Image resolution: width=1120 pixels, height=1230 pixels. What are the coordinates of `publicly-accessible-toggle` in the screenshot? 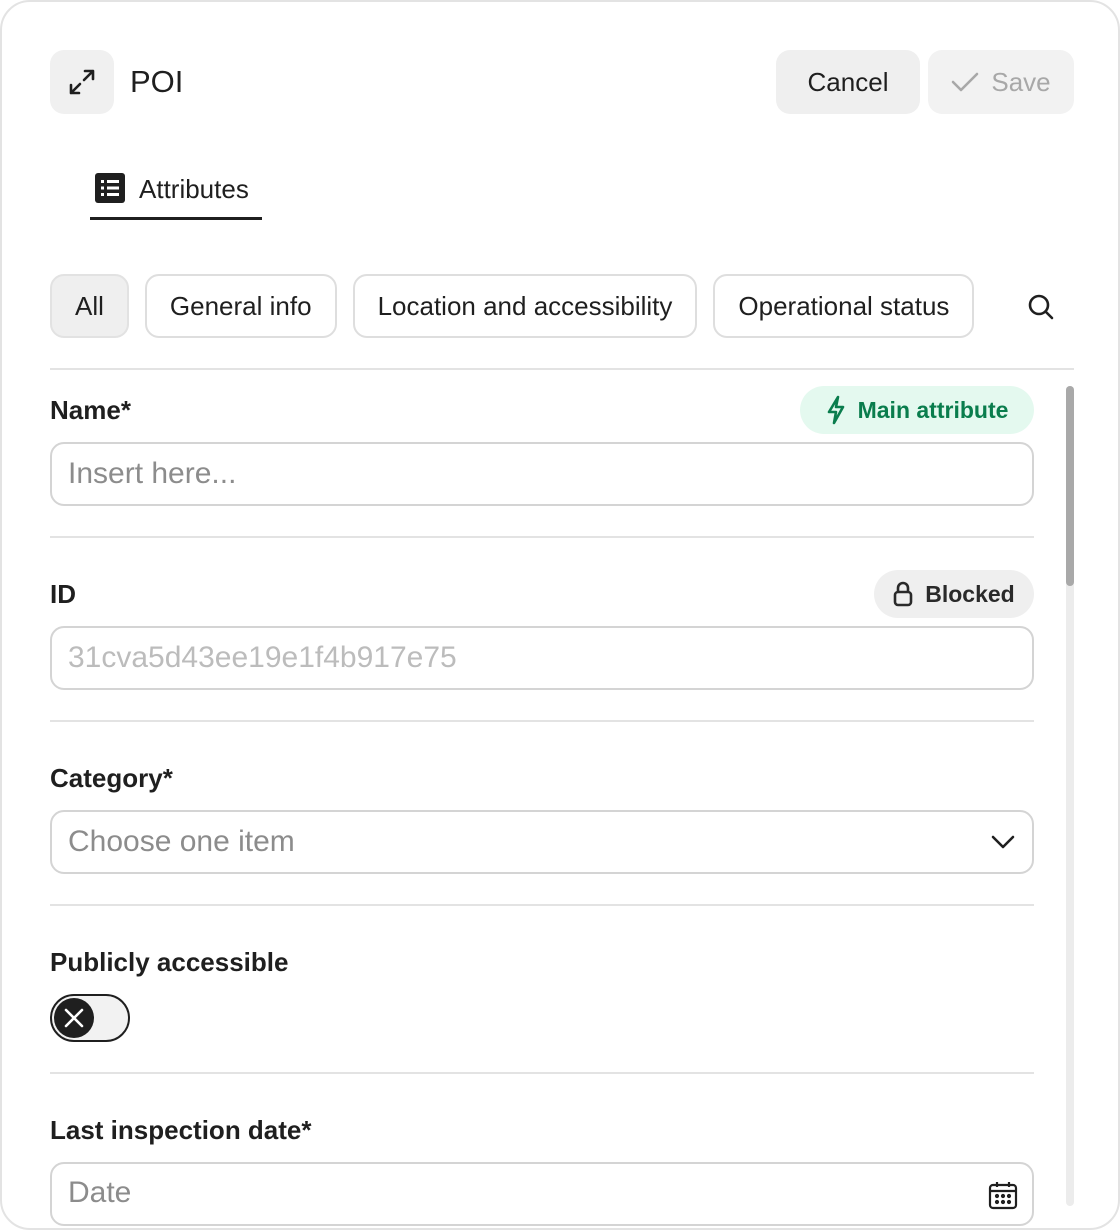 It's located at (90, 1018).